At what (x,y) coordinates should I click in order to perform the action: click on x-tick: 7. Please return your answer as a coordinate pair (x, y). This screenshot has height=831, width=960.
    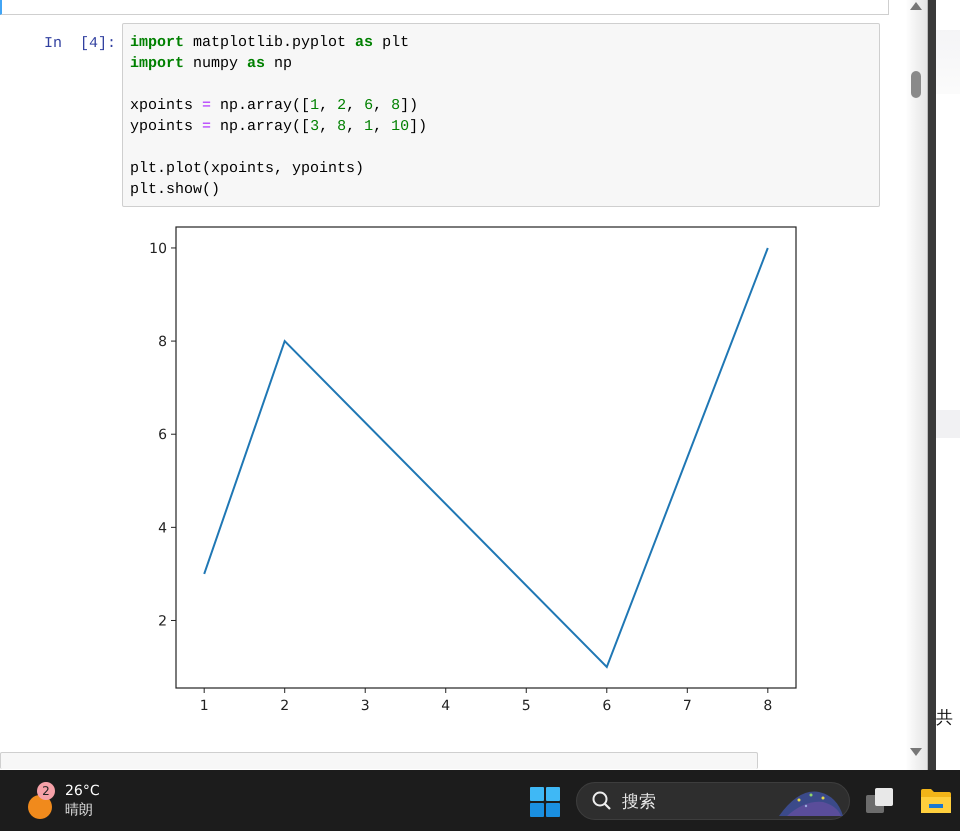
    Looking at the image, I should click on (687, 701).